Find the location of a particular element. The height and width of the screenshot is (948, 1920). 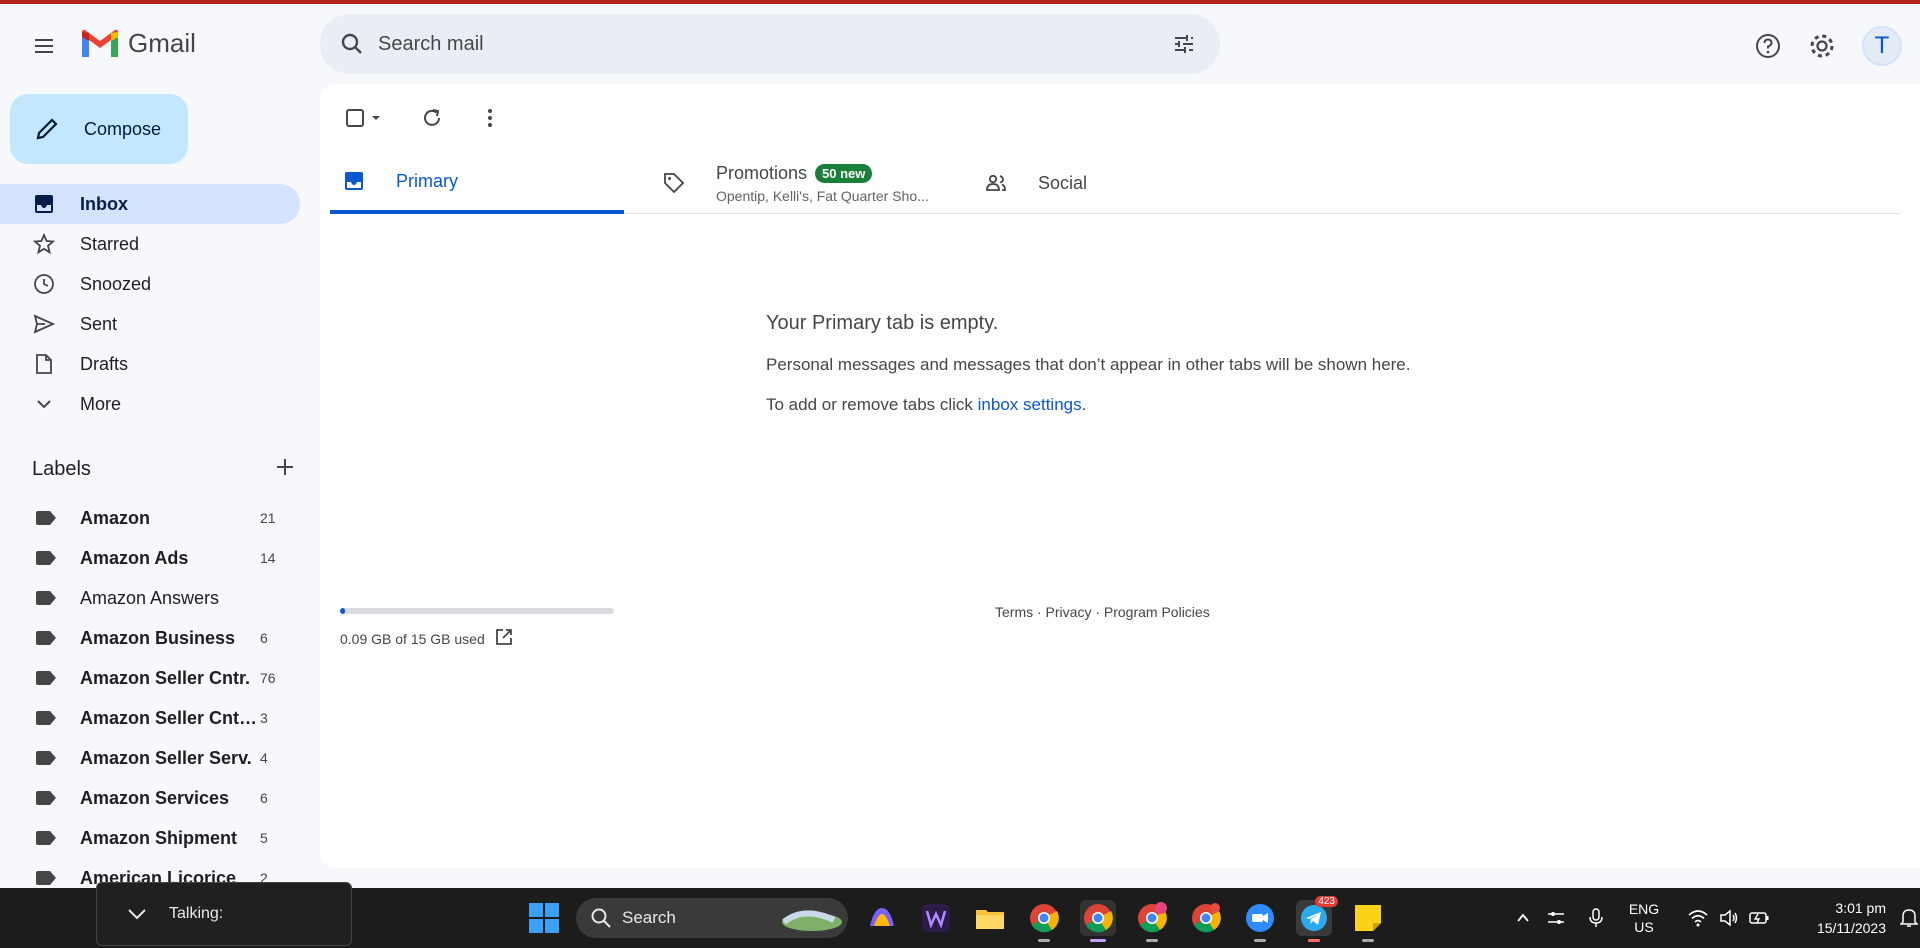

microphone-icon is located at coordinates (1596, 918).